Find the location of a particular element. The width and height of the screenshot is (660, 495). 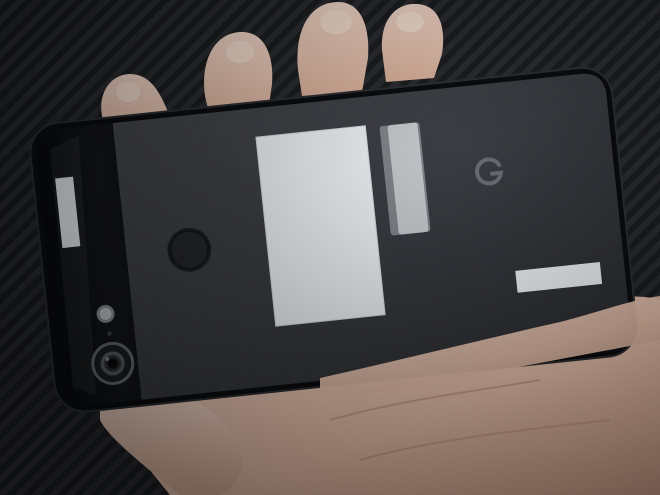

sticker-large is located at coordinates (320, 226).